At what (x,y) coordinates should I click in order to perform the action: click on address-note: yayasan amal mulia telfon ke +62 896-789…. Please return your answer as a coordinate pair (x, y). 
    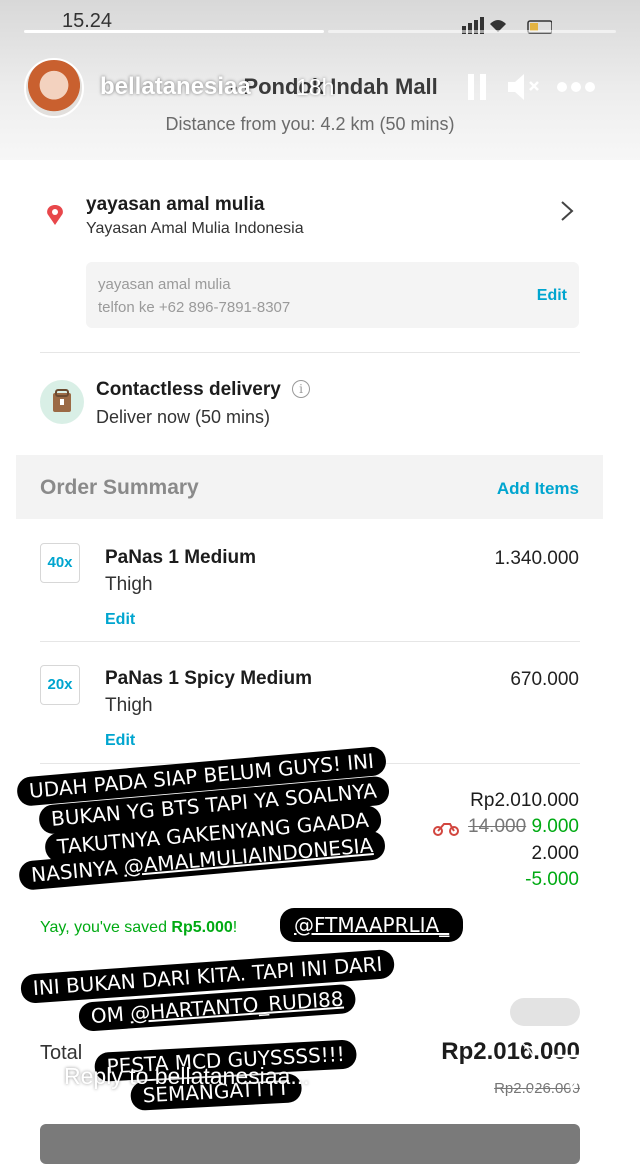
    Looking at the image, I should click on (332, 295).